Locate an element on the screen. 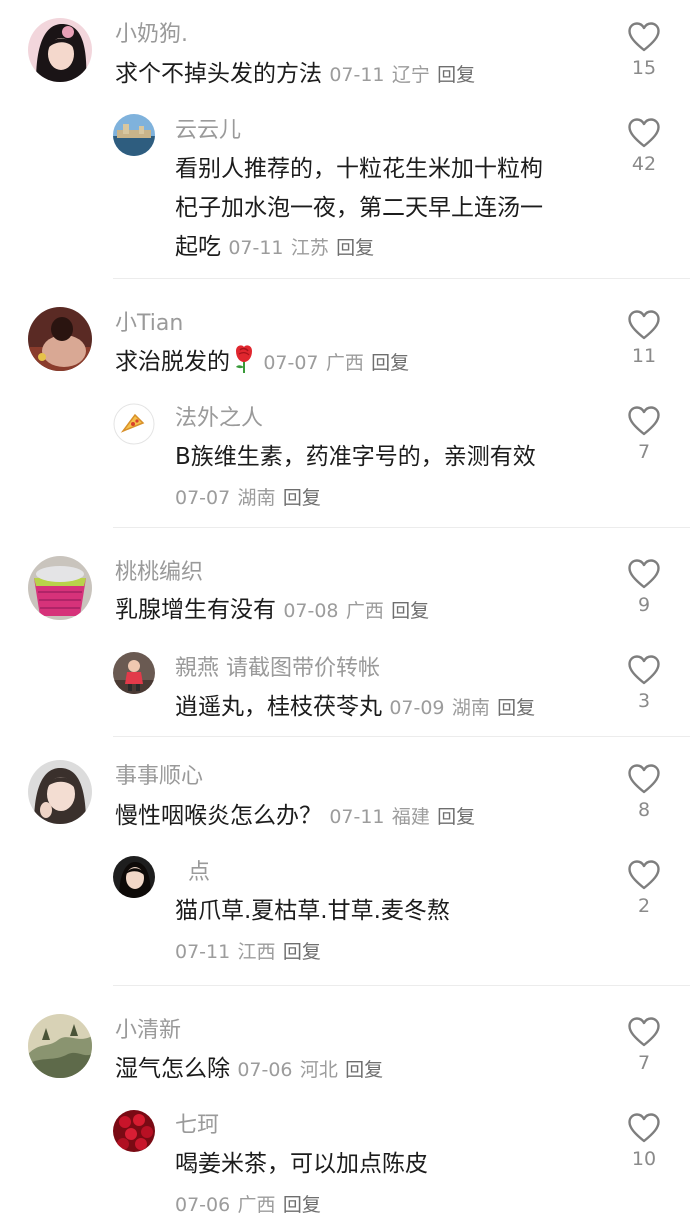 Image resolution: width=690 pixels, height=1225 pixels. like-count: 10 is located at coordinates (644, 1159).